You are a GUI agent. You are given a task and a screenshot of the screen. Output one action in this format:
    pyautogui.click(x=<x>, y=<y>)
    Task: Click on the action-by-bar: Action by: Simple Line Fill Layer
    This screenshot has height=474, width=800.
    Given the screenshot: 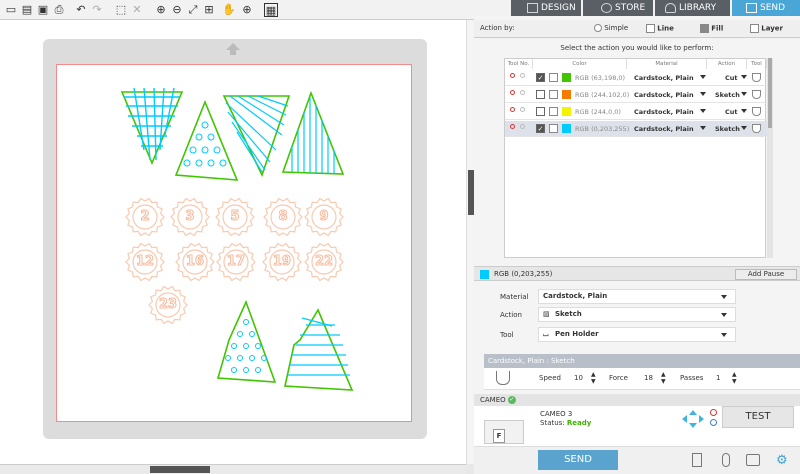 What is the action you would take?
    pyautogui.click(x=637, y=29)
    